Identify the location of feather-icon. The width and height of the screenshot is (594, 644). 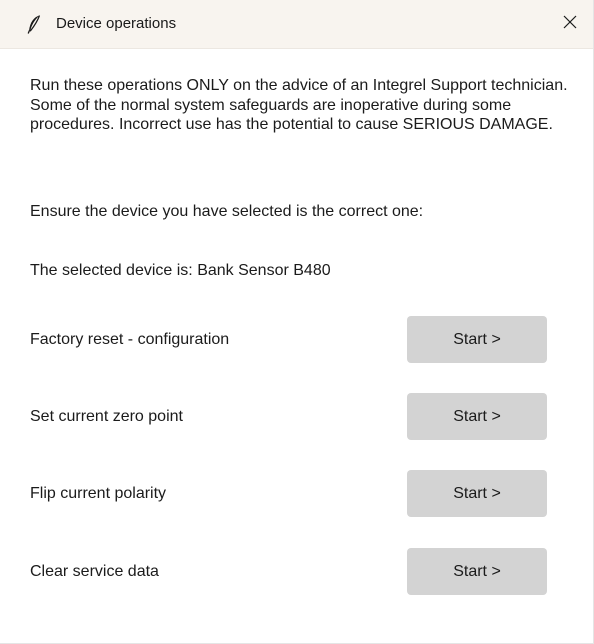
(34, 24).